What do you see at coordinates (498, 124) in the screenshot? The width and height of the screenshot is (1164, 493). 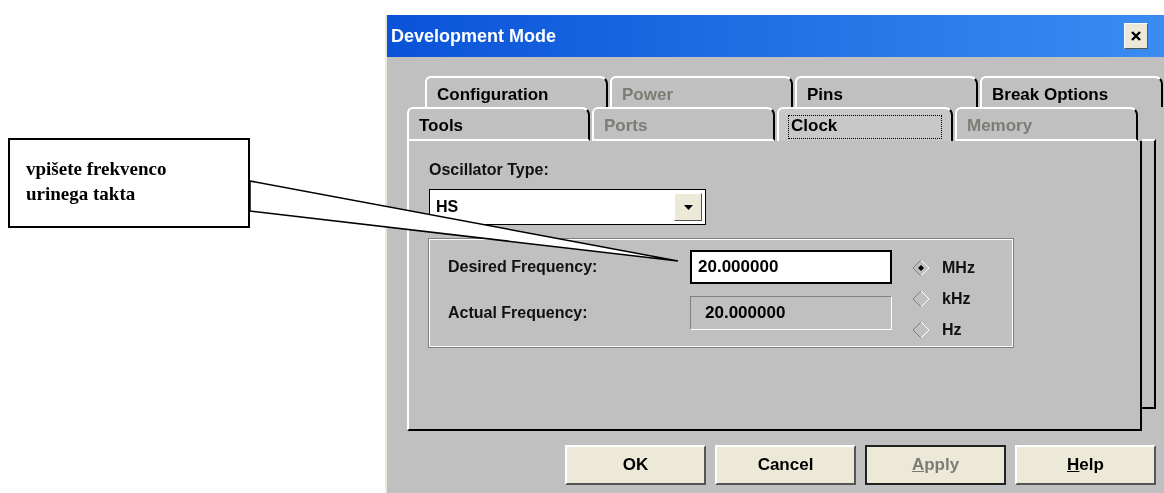 I see `tab: Tools` at bounding box center [498, 124].